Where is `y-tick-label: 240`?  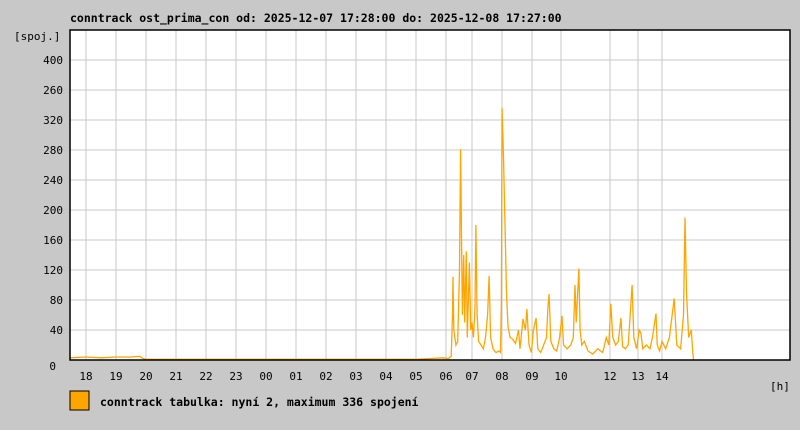
y-tick-label: 240 is located at coordinates (53, 180).